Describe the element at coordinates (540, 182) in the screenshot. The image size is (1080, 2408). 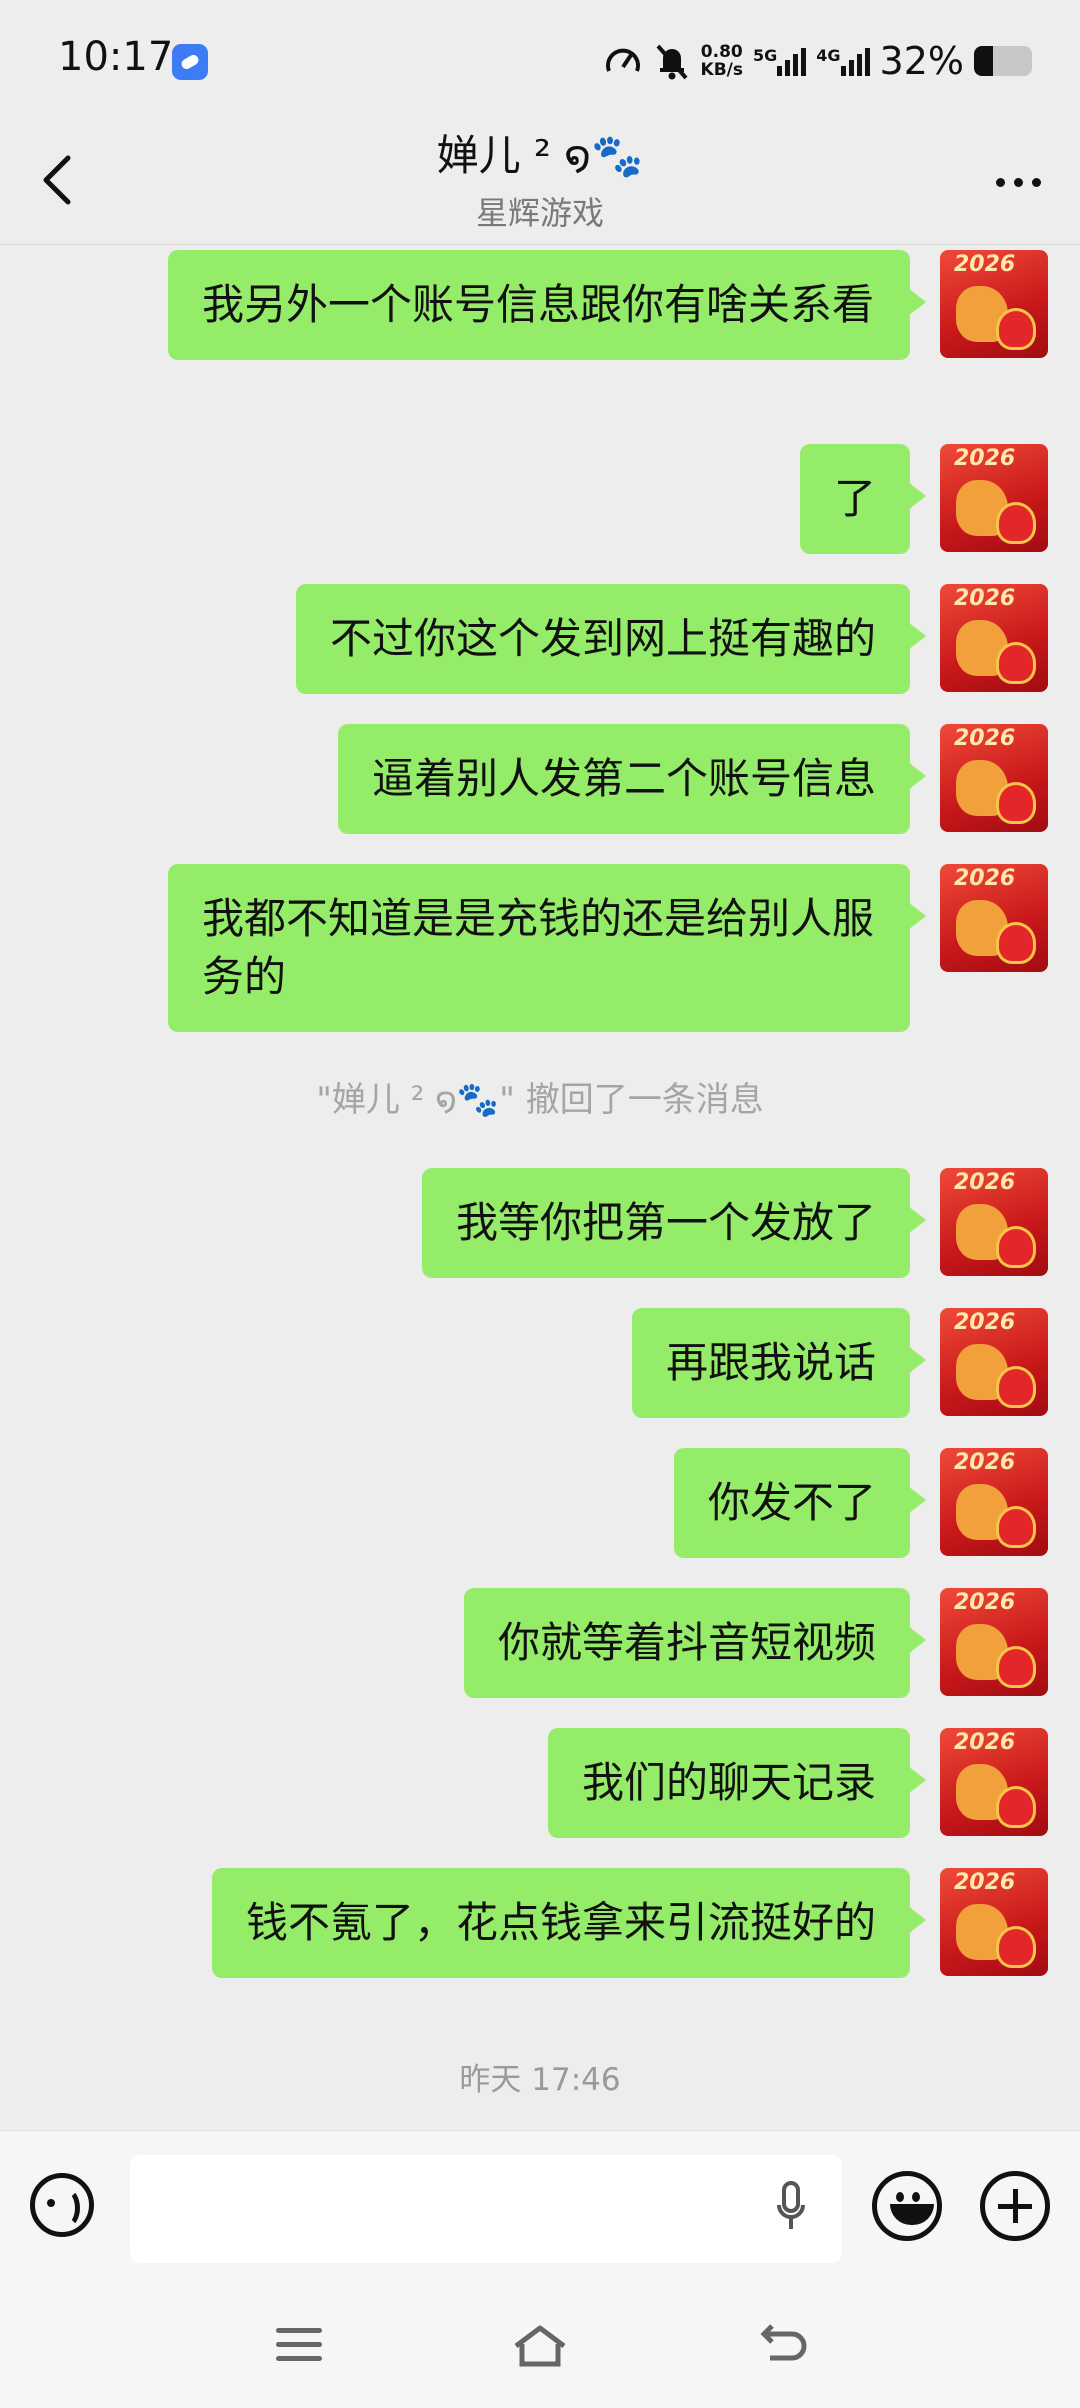
I see `chat-header: 婵儿 ² ໑🐾 星辉游戏` at that location.